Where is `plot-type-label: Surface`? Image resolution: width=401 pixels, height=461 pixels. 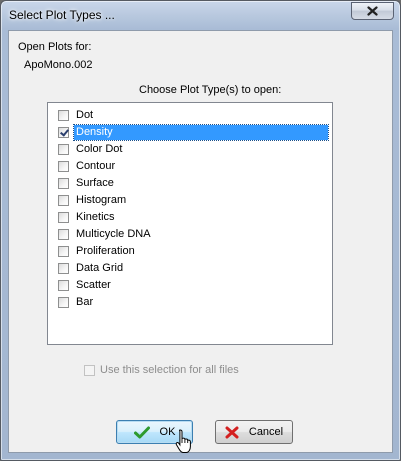
plot-type-label: Surface is located at coordinates (95, 183).